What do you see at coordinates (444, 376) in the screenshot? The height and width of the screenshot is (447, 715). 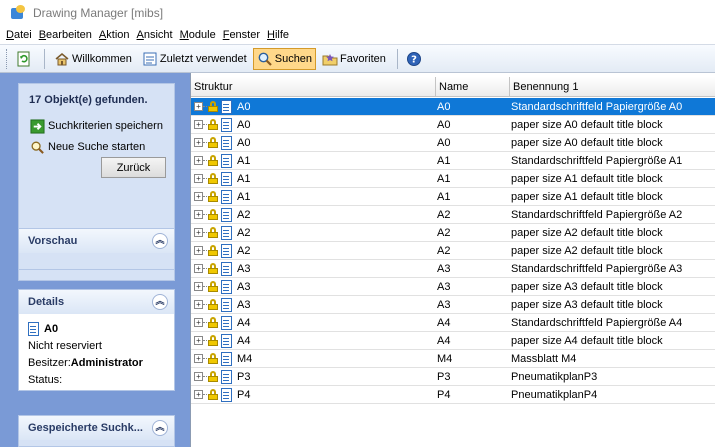 I see `cell-name: P3` at bounding box center [444, 376].